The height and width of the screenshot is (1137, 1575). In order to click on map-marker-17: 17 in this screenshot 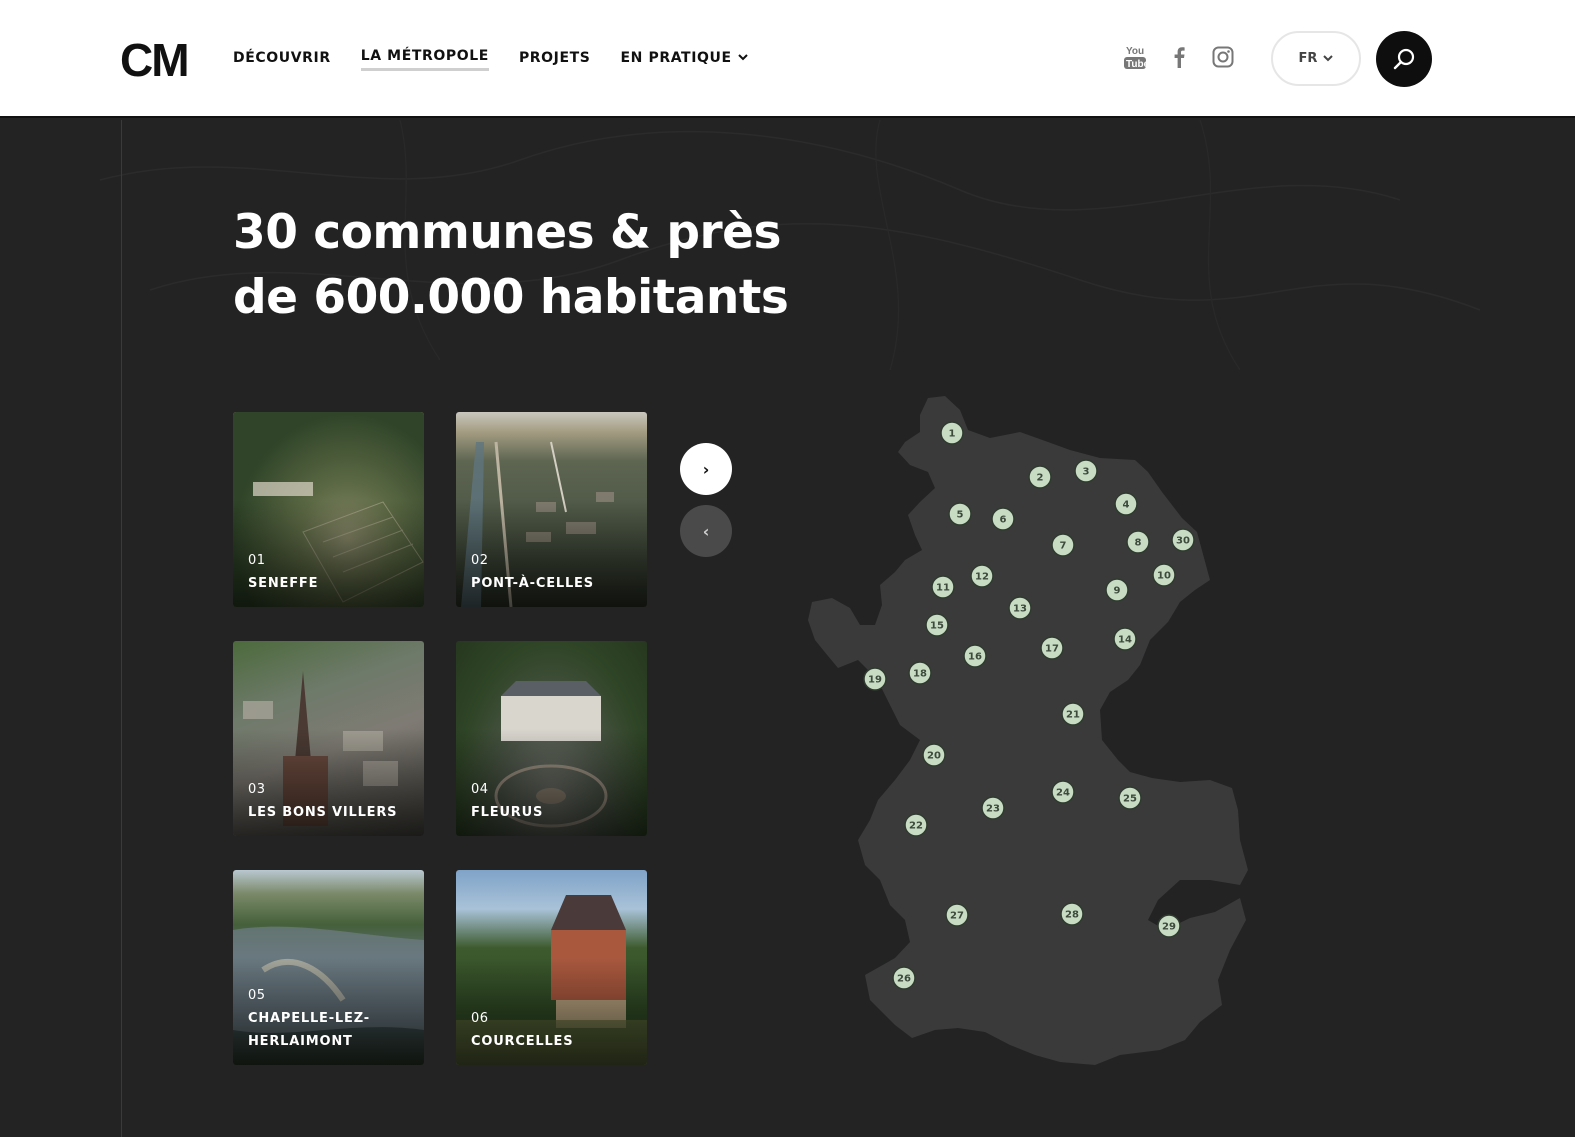, I will do `click(1052, 648)`.